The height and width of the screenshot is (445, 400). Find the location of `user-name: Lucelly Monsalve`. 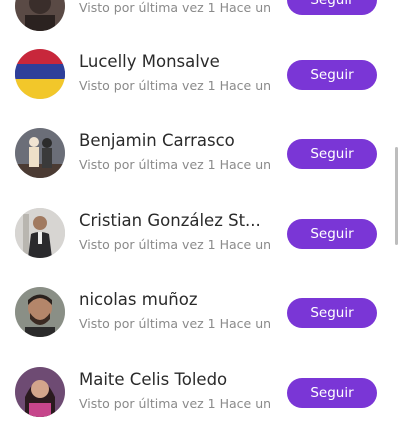

user-name: Lucelly Monsalve is located at coordinates (149, 61).